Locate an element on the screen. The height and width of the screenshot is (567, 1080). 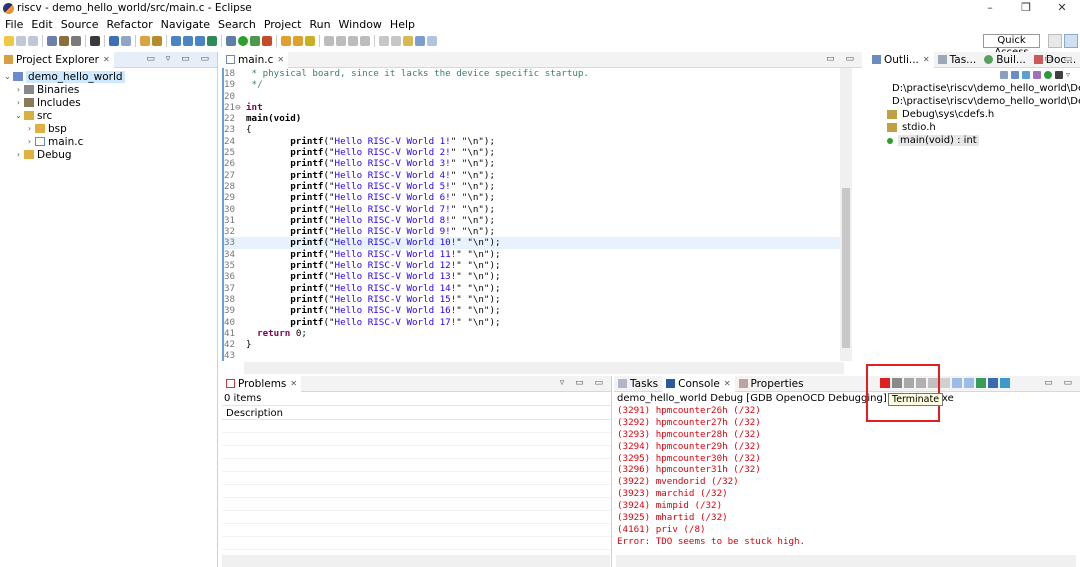
hide-fields-icon is located at coordinates (1015, 75).